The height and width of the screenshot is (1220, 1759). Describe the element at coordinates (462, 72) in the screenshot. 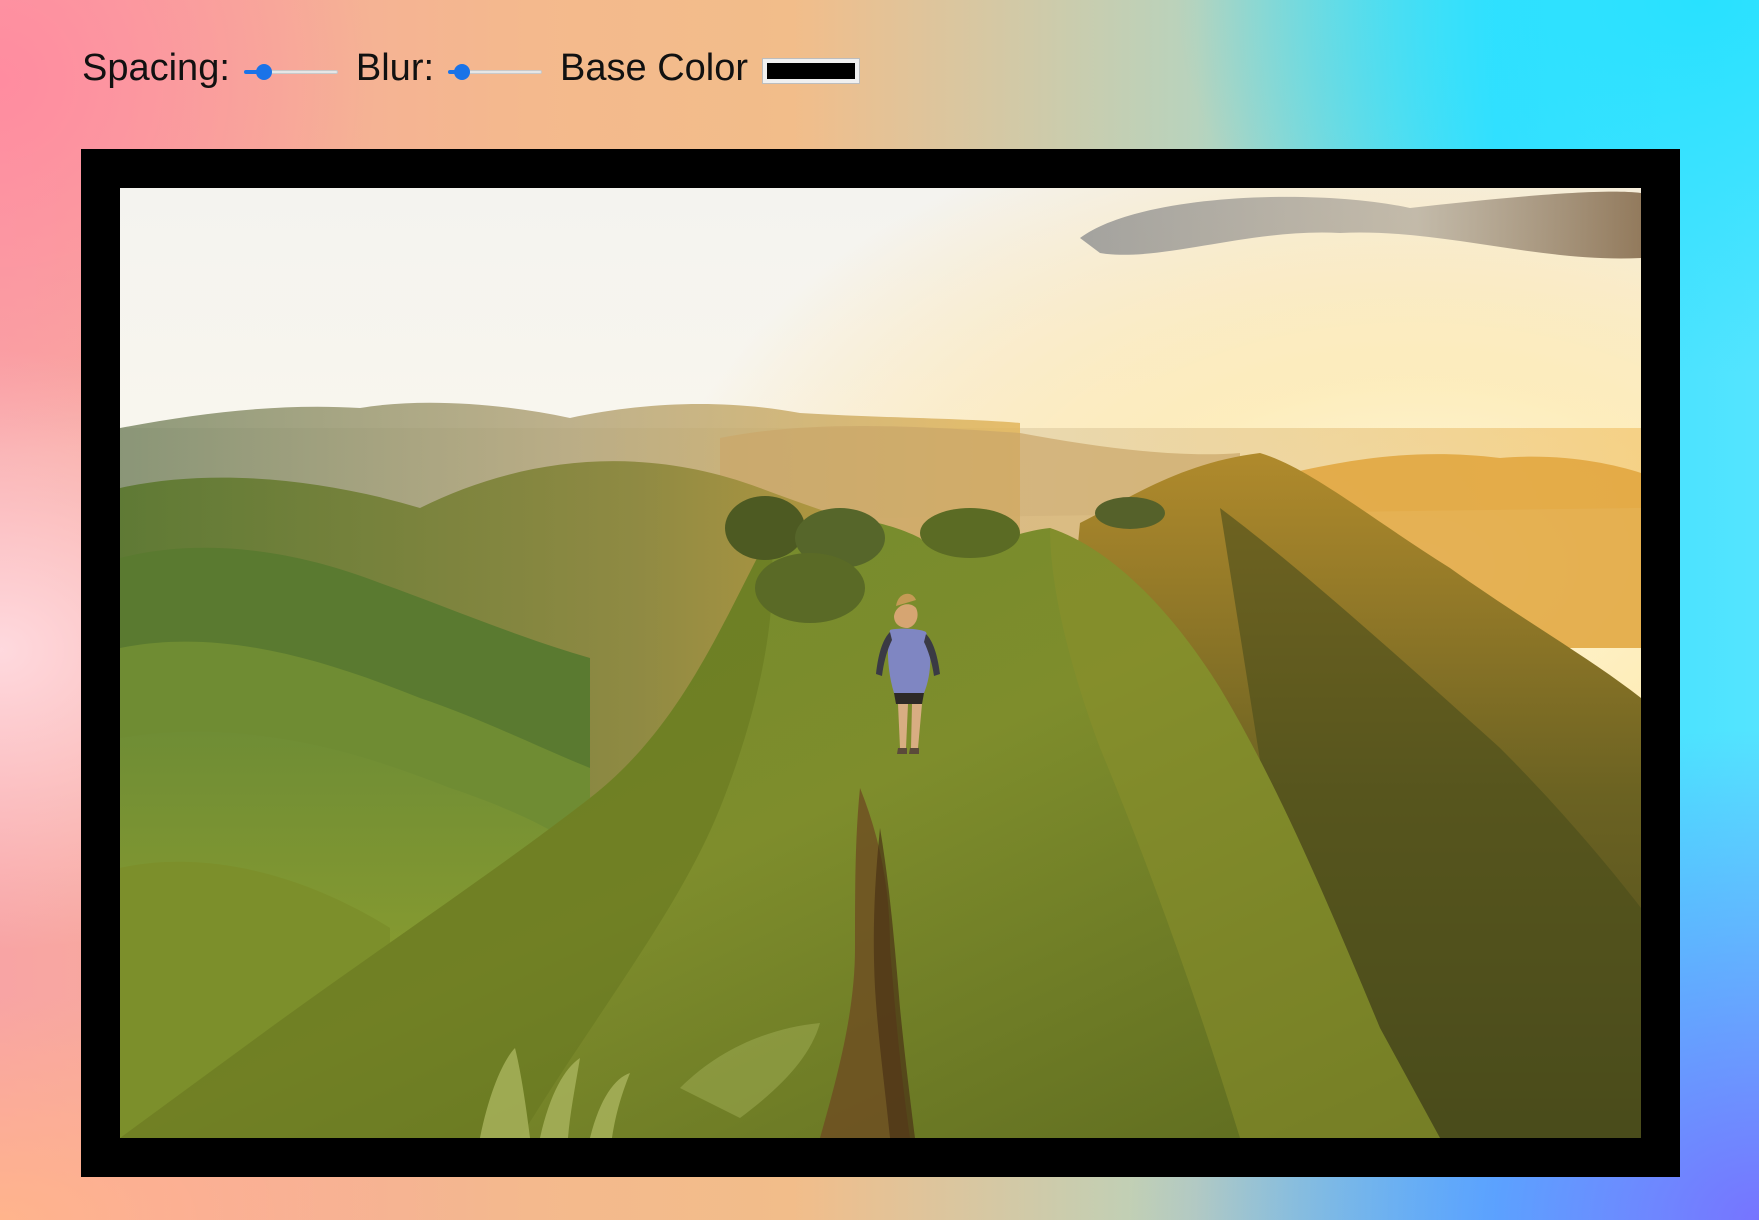

I see `blur-slider-thumb` at that location.